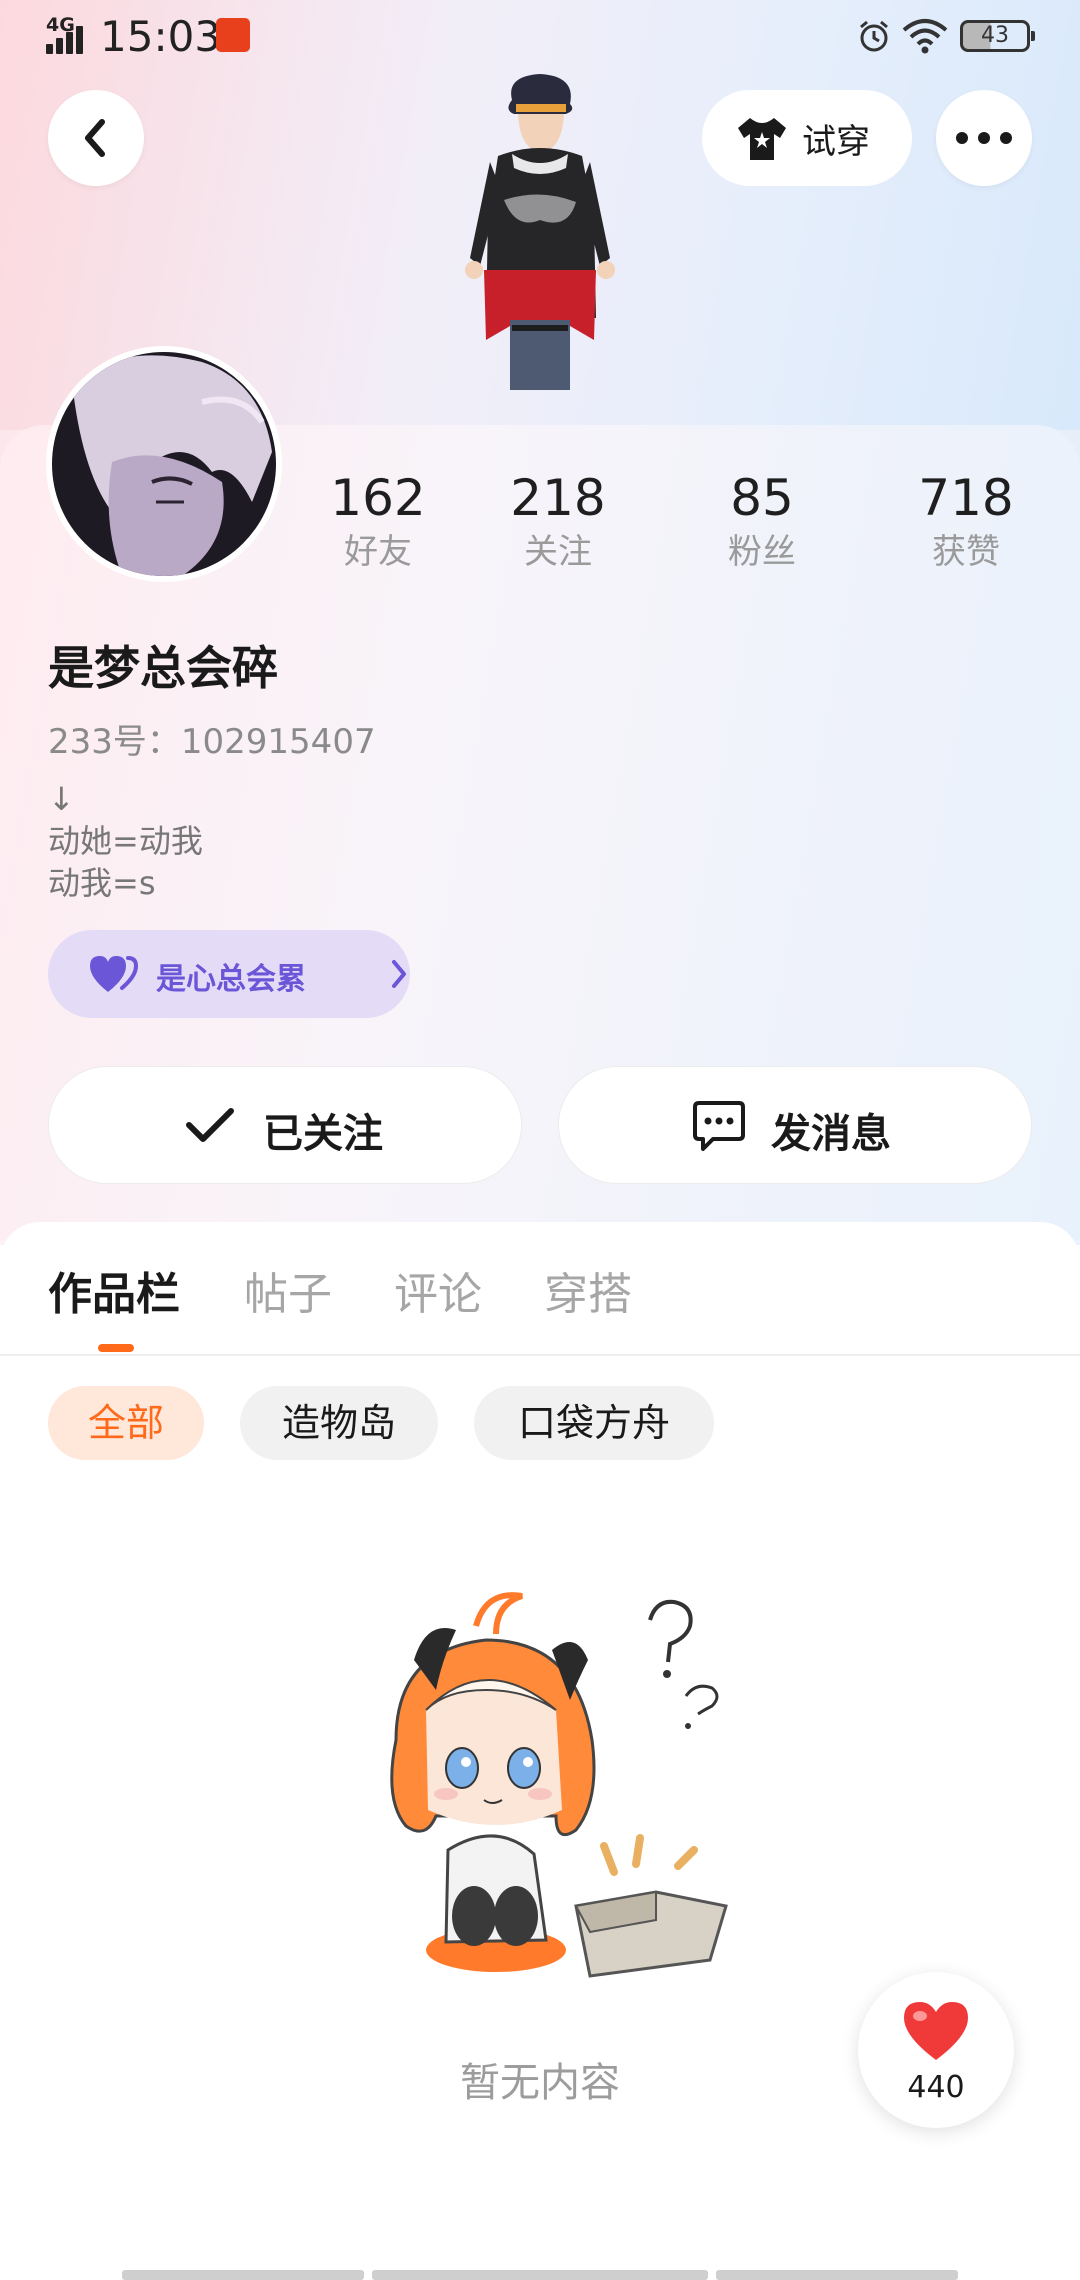  I want to click on notification-app-icon, so click(233, 35).